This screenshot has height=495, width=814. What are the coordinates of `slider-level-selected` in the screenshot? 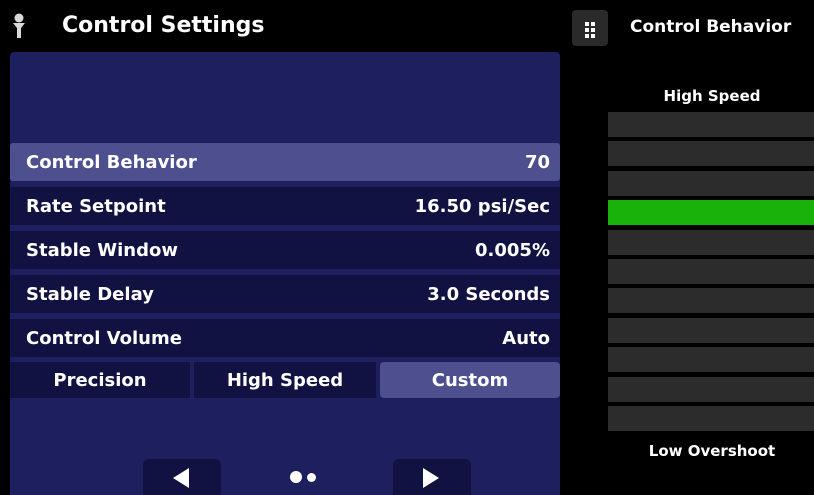 It's located at (711, 212).